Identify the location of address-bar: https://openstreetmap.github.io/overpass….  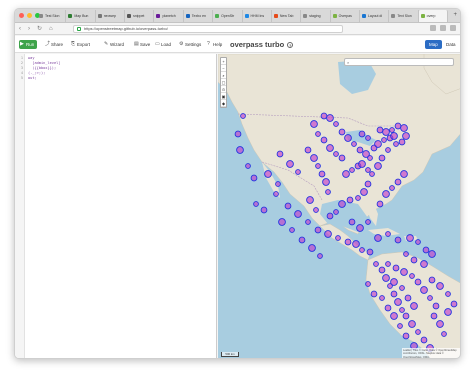
(208, 29).